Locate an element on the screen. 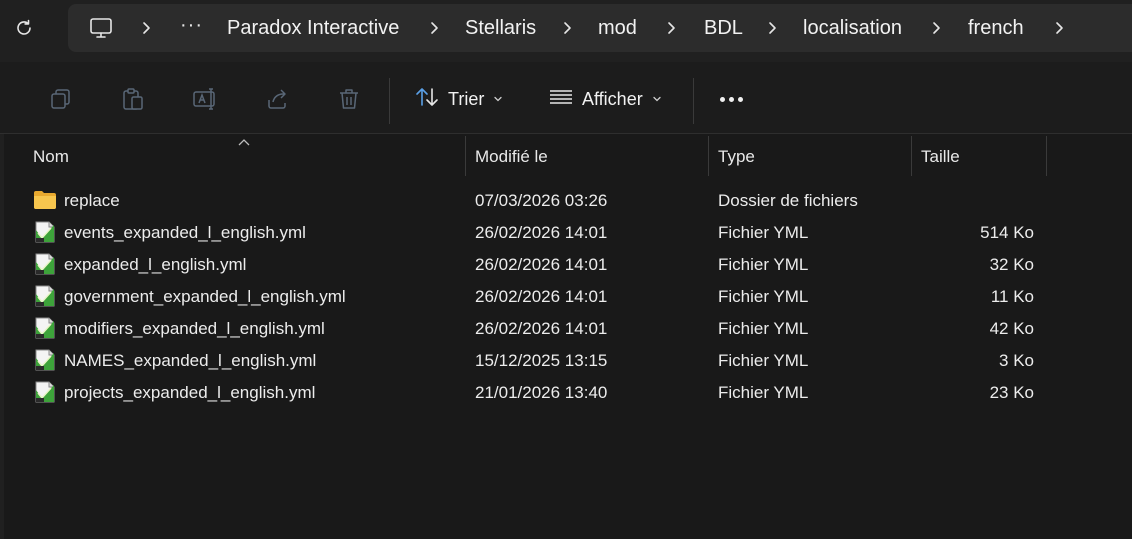  file-name: NAMES_expanded_l_english.yml is located at coordinates (190, 360).